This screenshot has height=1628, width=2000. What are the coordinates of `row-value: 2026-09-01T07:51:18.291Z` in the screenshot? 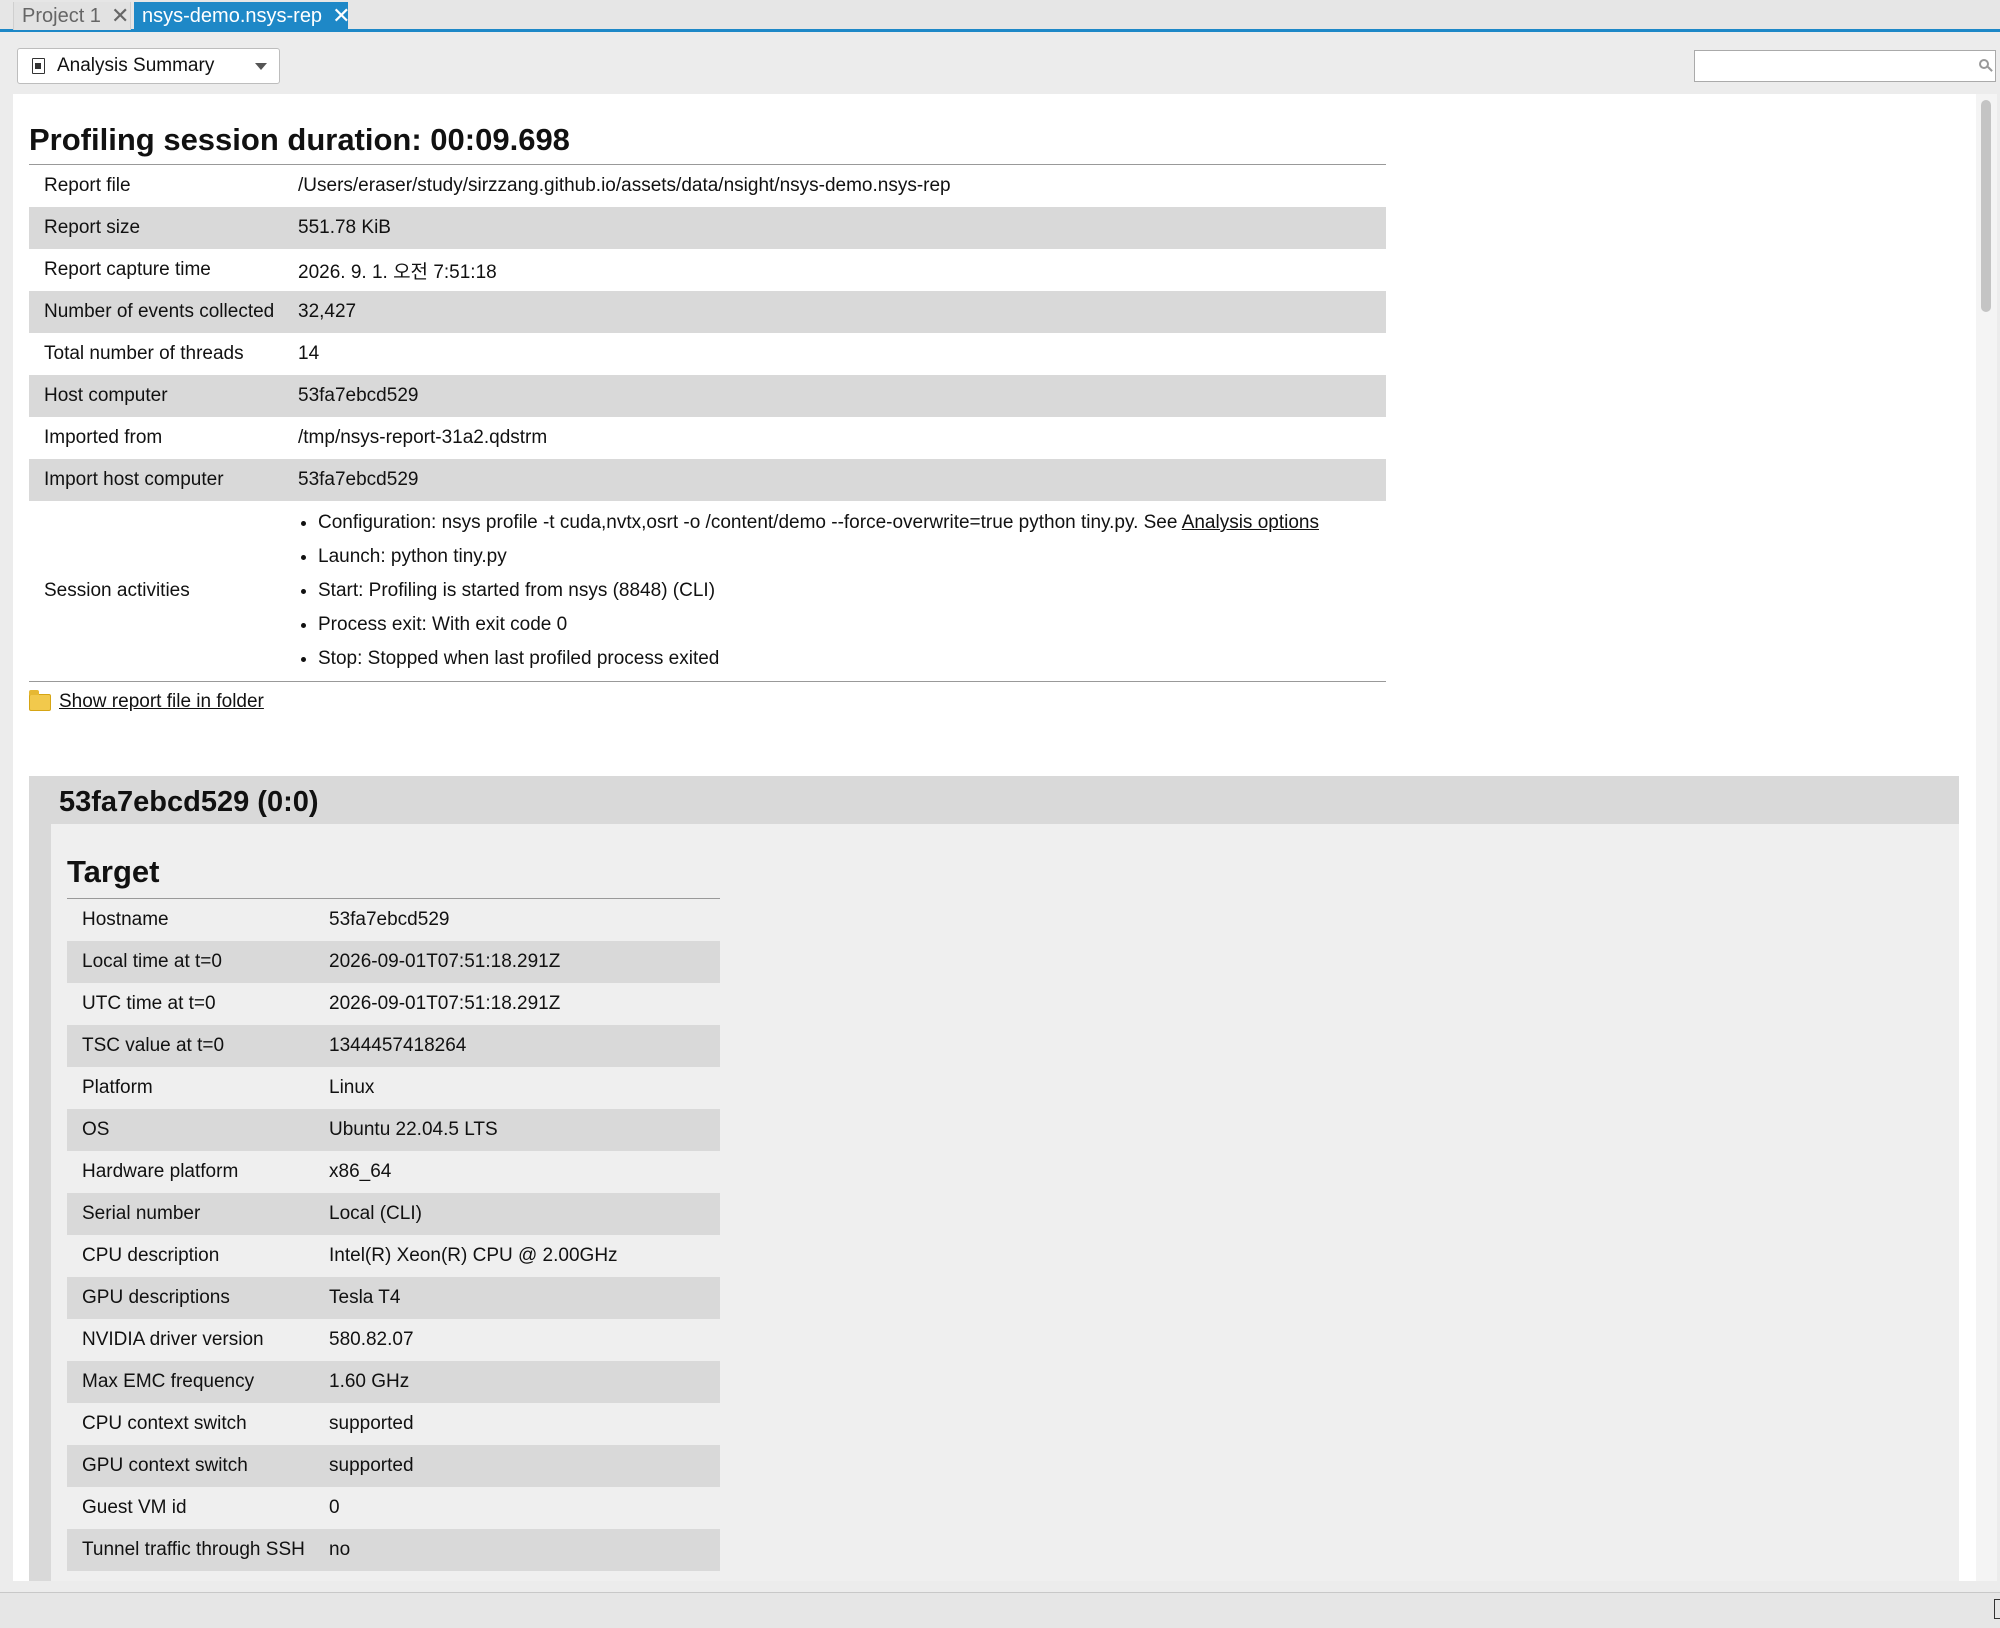 It's located at (445, 961).